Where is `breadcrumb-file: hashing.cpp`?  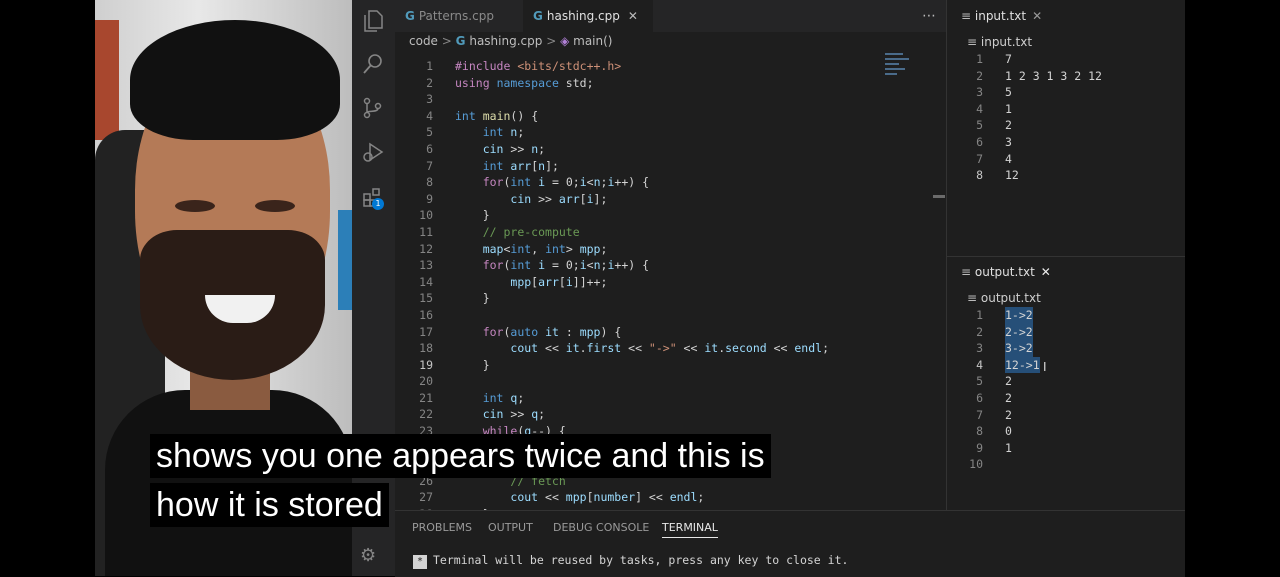
breadcrumb-file: hashing.cpp is located at coordinates (505, 41).